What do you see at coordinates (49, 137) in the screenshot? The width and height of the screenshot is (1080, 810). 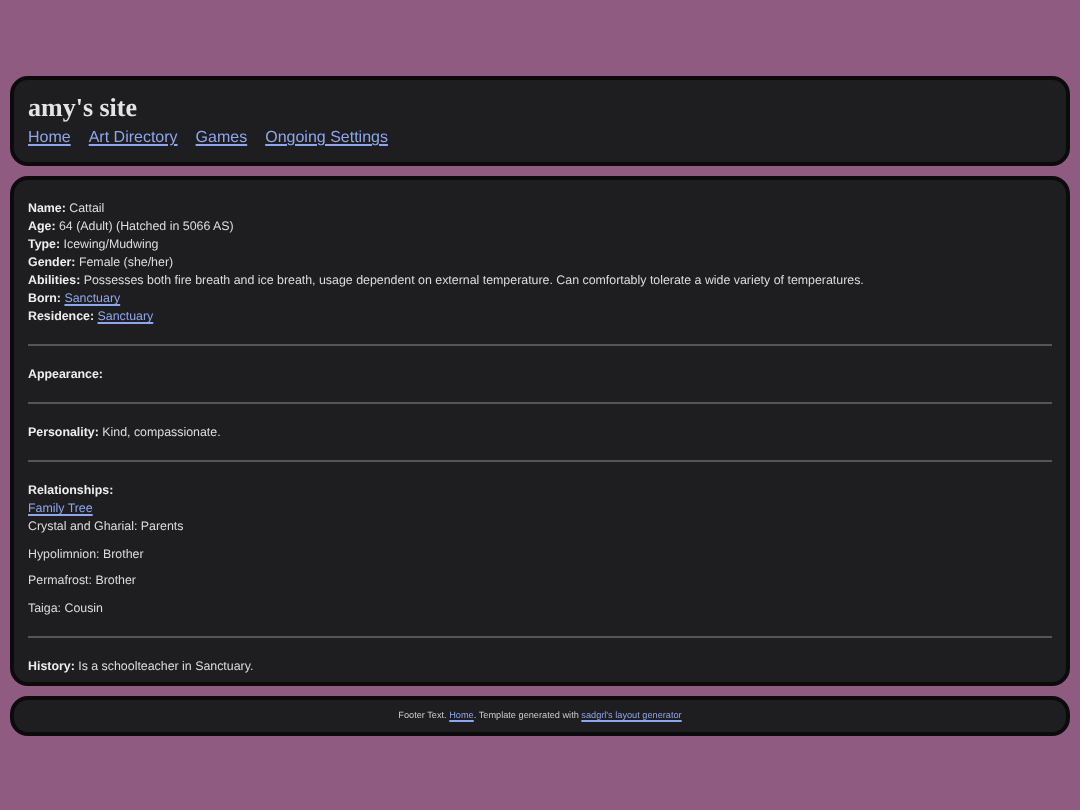 I see `nav-link: Home` at bounding box center [49, 137].